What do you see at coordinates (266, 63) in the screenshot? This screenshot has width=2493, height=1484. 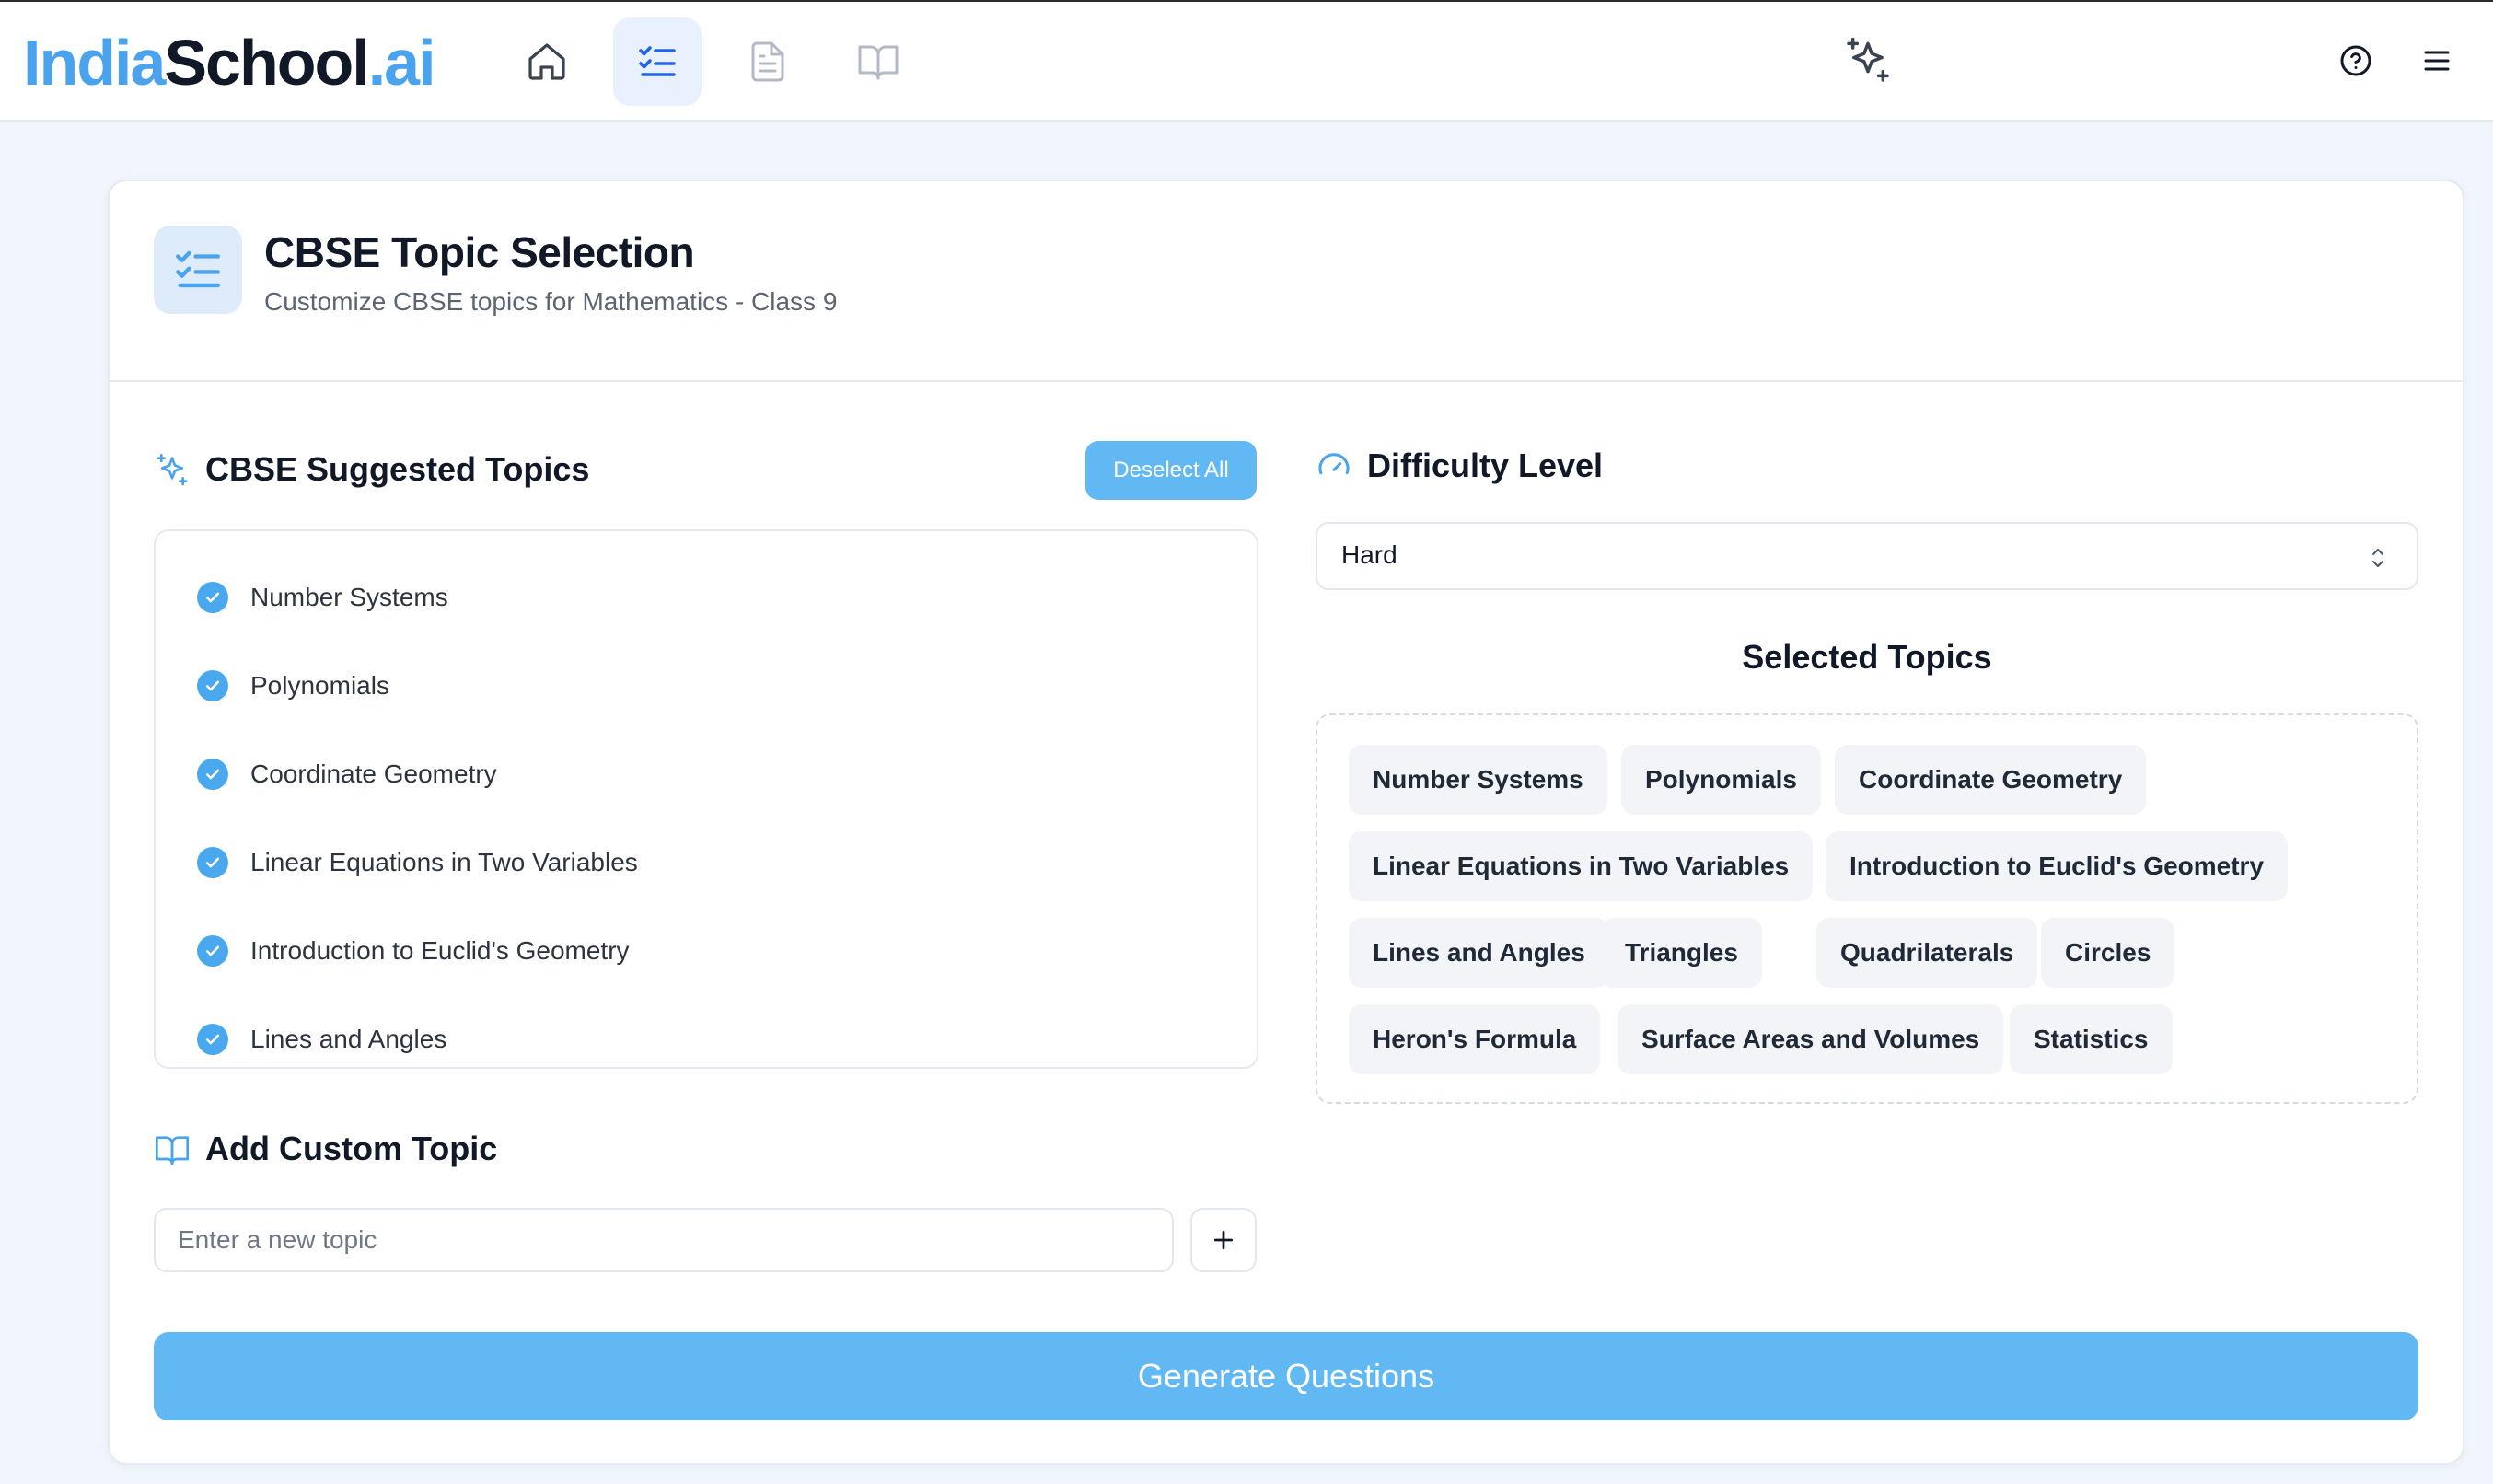 I see `logo-part-school: School` at bounding box center [266, 63].